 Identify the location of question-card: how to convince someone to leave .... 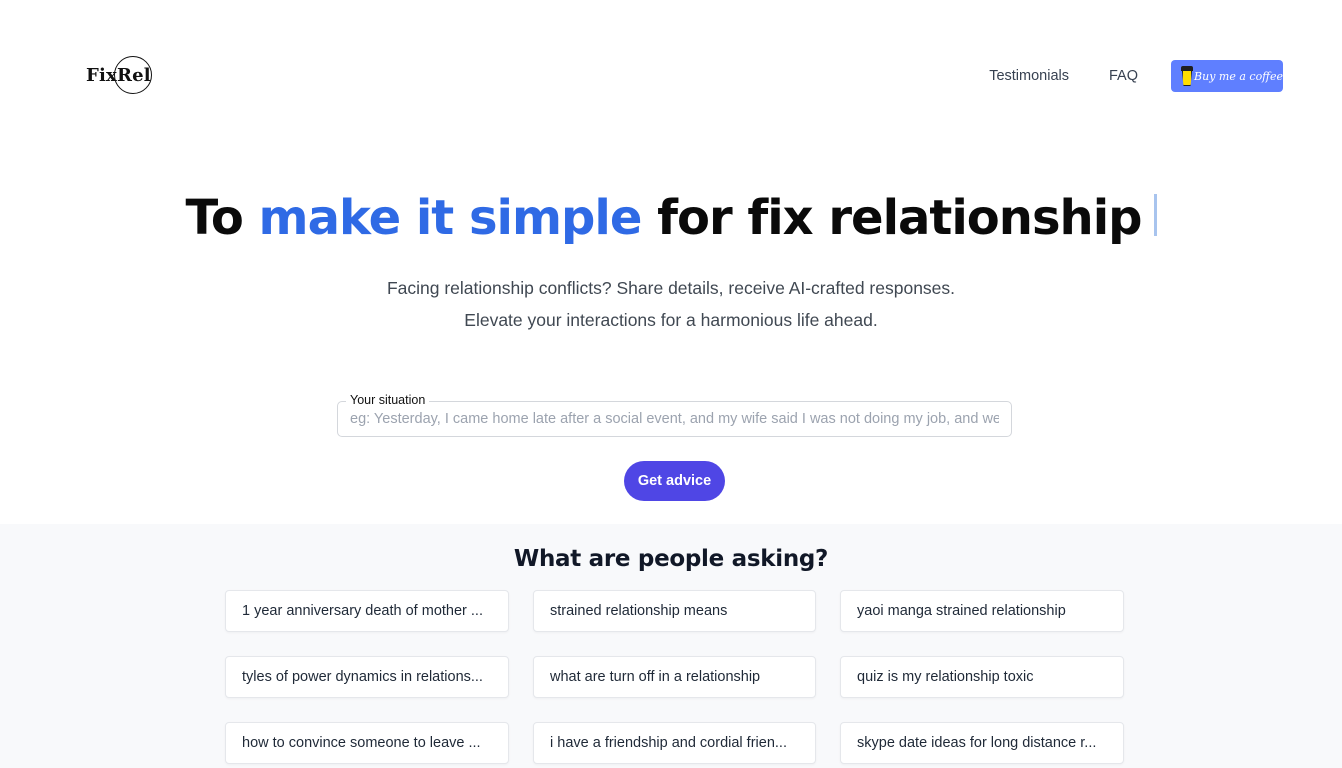
(367, 743).